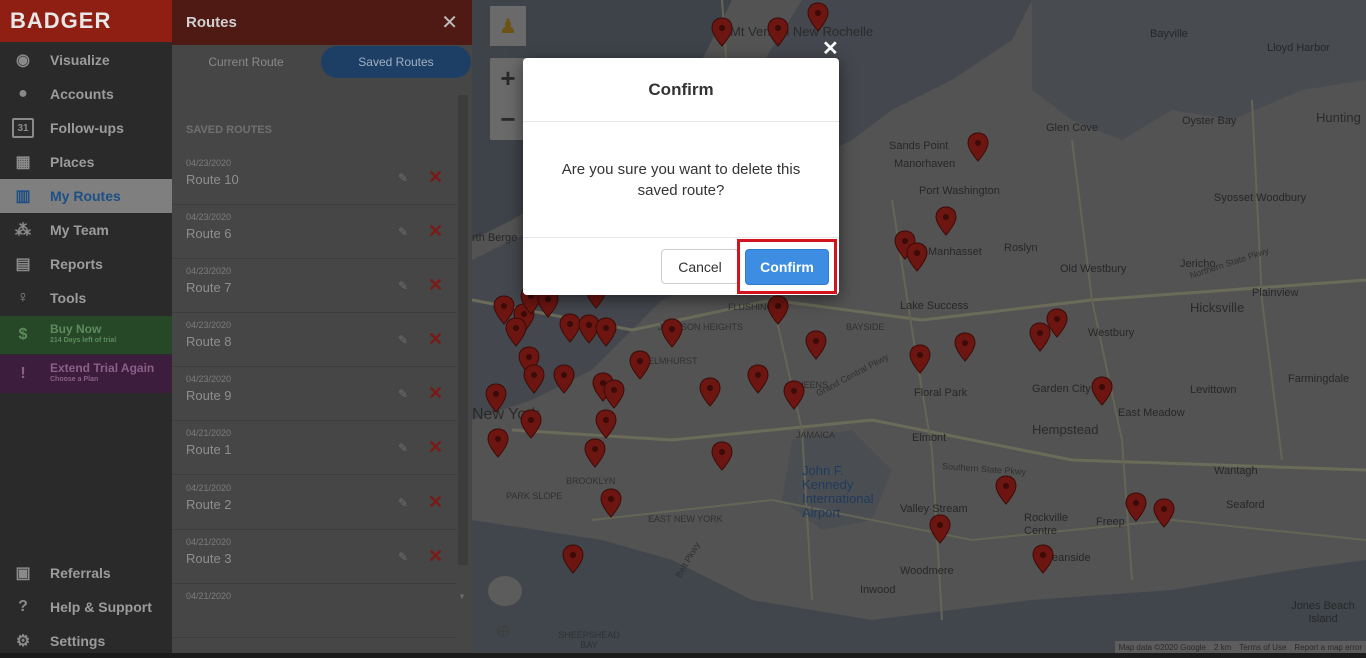 This screenshot has width=1366, height=658. I want to click on confirm-button: Confirm, so click(787, 267).